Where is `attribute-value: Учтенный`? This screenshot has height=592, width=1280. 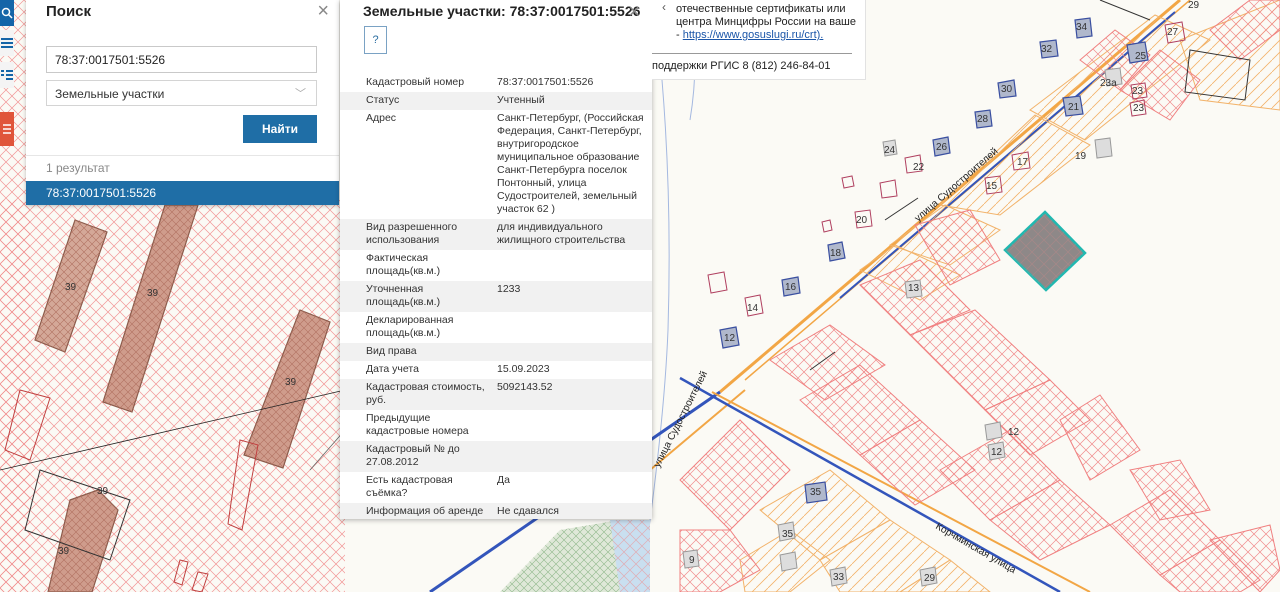 attribute-value: Учтенный is located at coordinates (521, 100).